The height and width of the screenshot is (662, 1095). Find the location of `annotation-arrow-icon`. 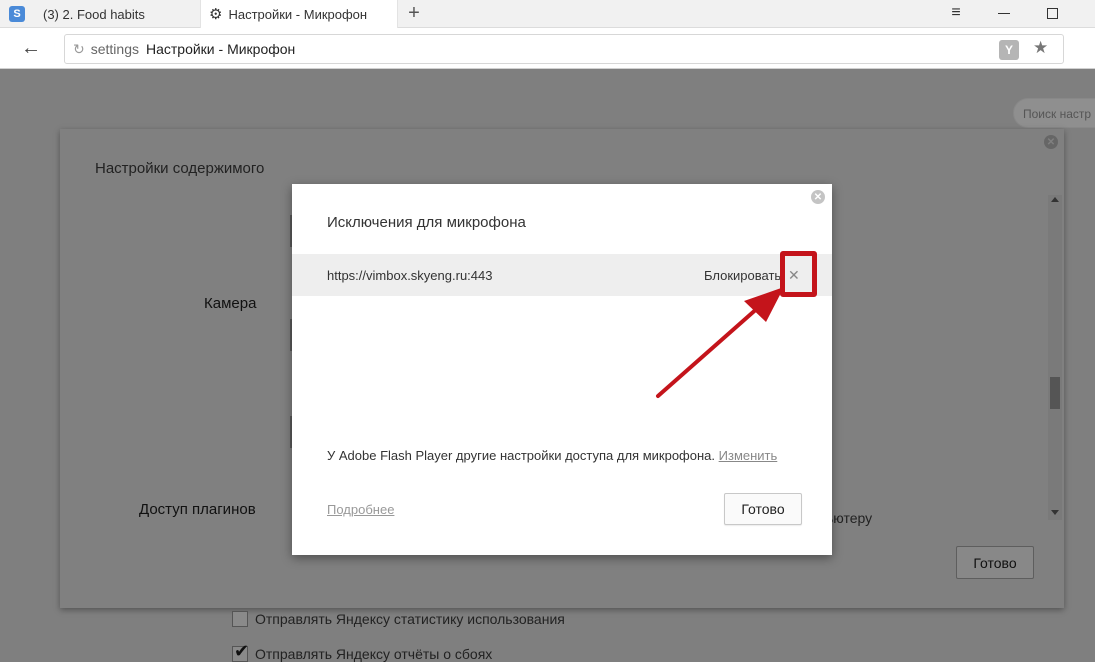

annotation-arrow-icon is located at coordinates (720, 342).